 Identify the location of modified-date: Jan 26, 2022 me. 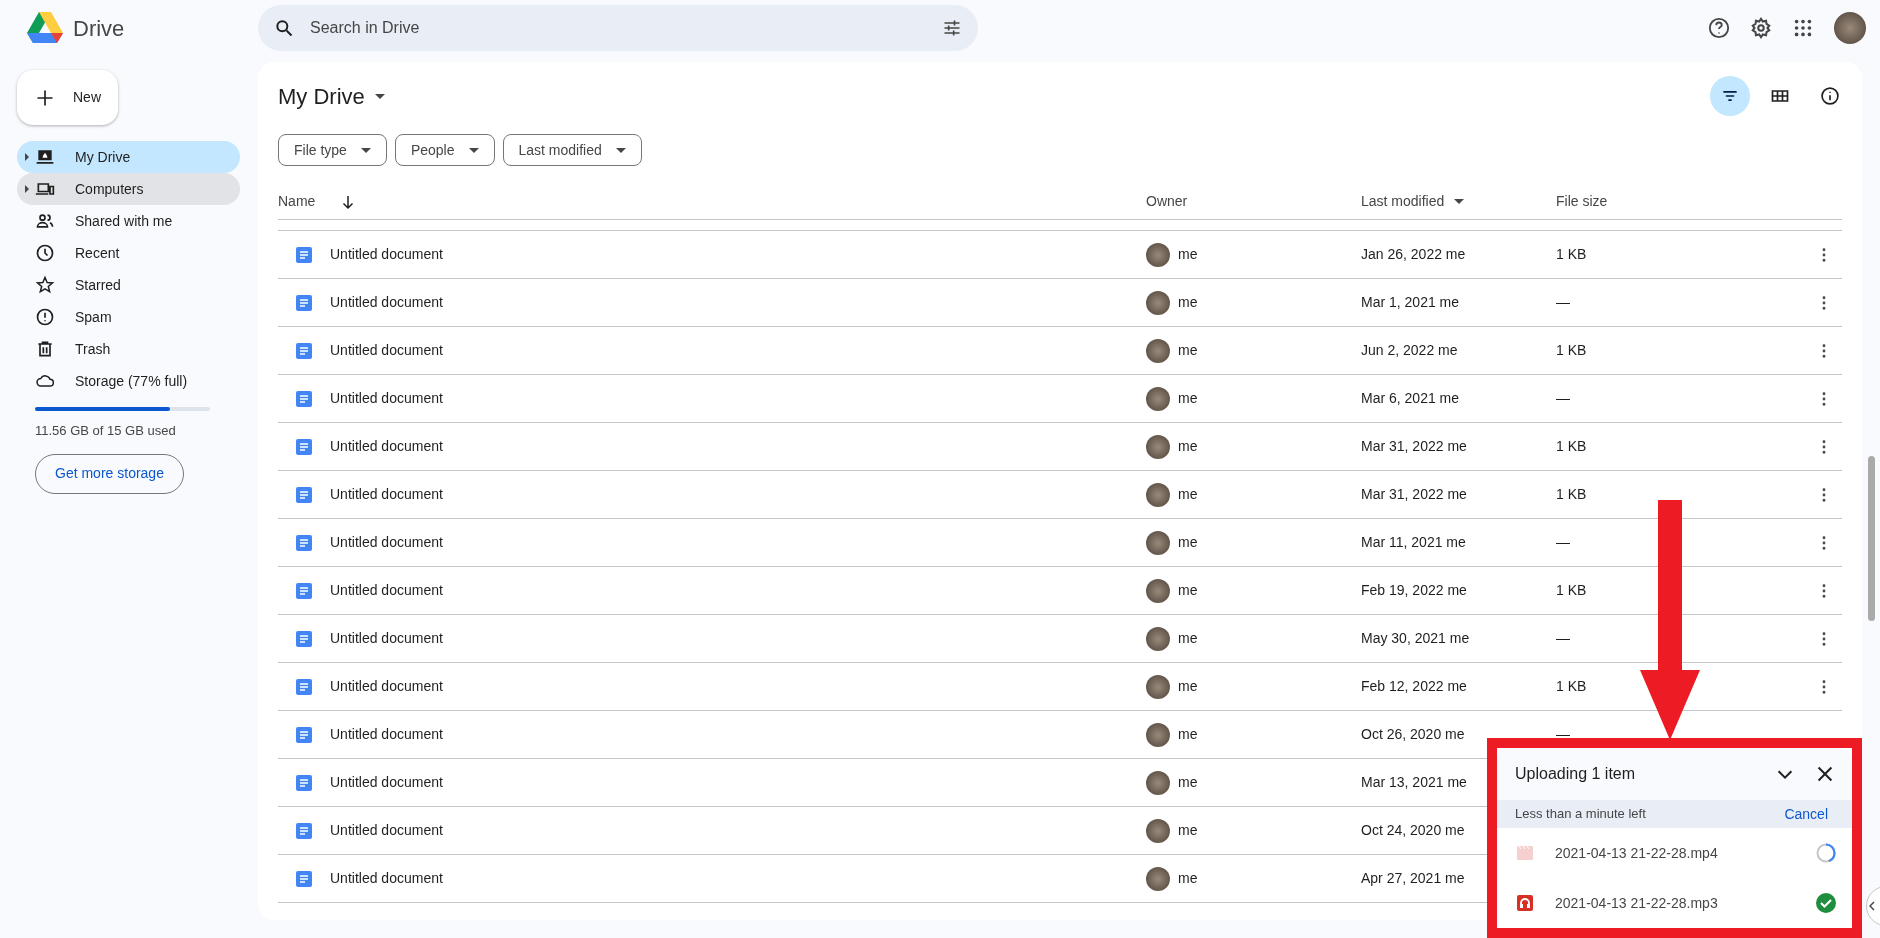
(1413, 254).